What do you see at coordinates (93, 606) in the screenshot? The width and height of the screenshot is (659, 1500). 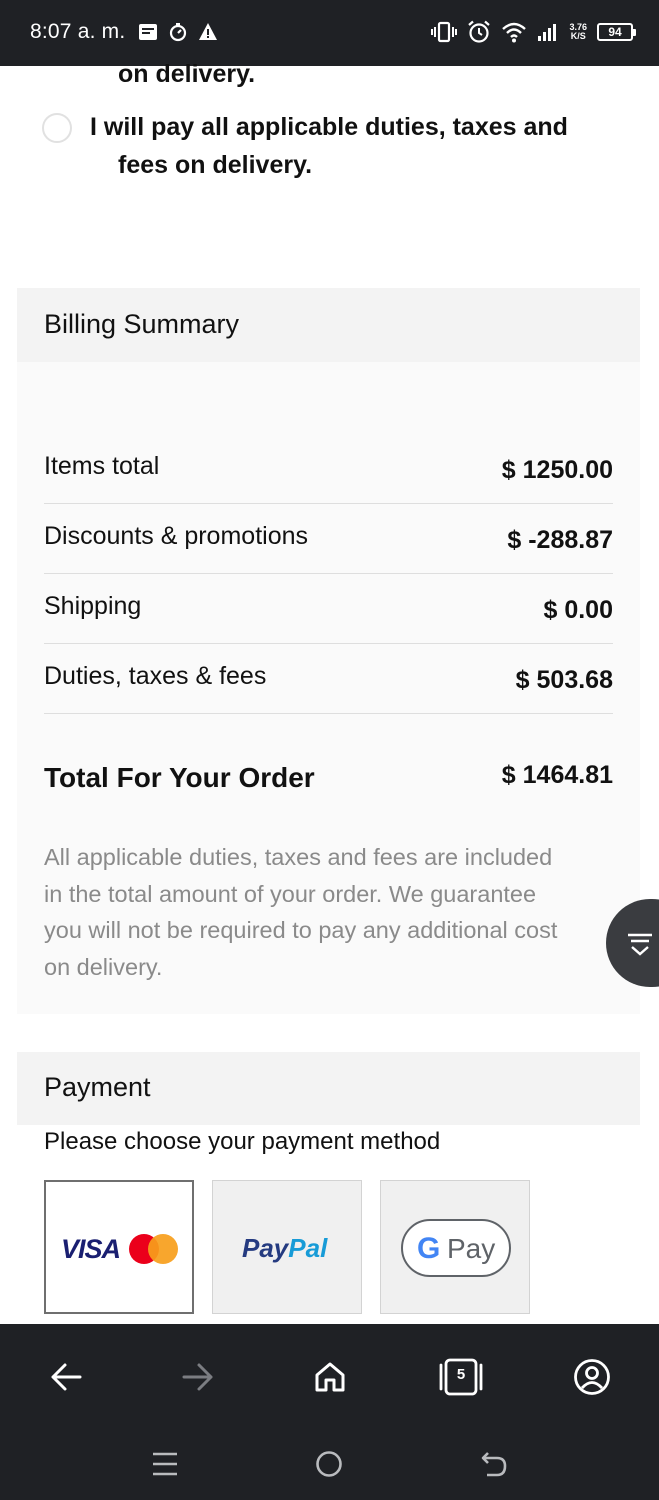 I see `billing-row-label: Shipping` at bounding box center [93, 606].